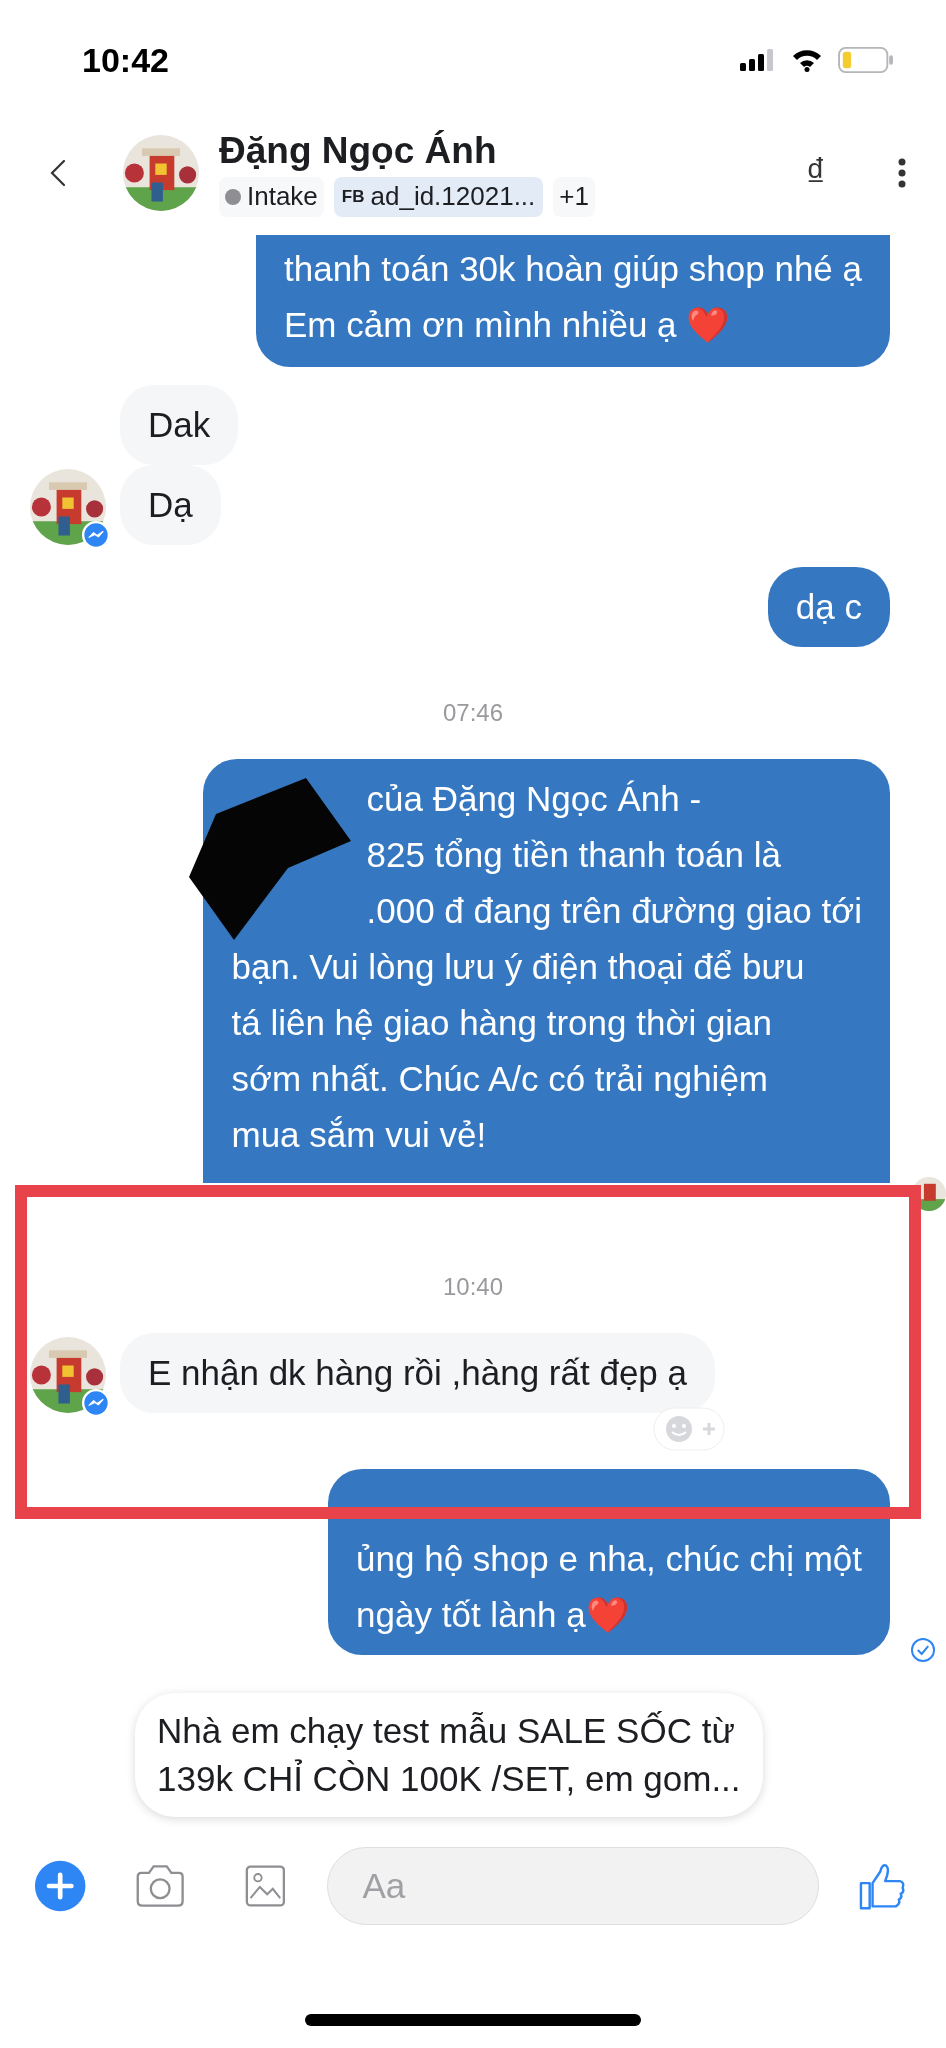 The height and width of the screenshot is (2048, 946). What do you see at coordinates (923, 1650) in the screenshot?
I see `seen-check-icon` at bounding box center [923, 1650].